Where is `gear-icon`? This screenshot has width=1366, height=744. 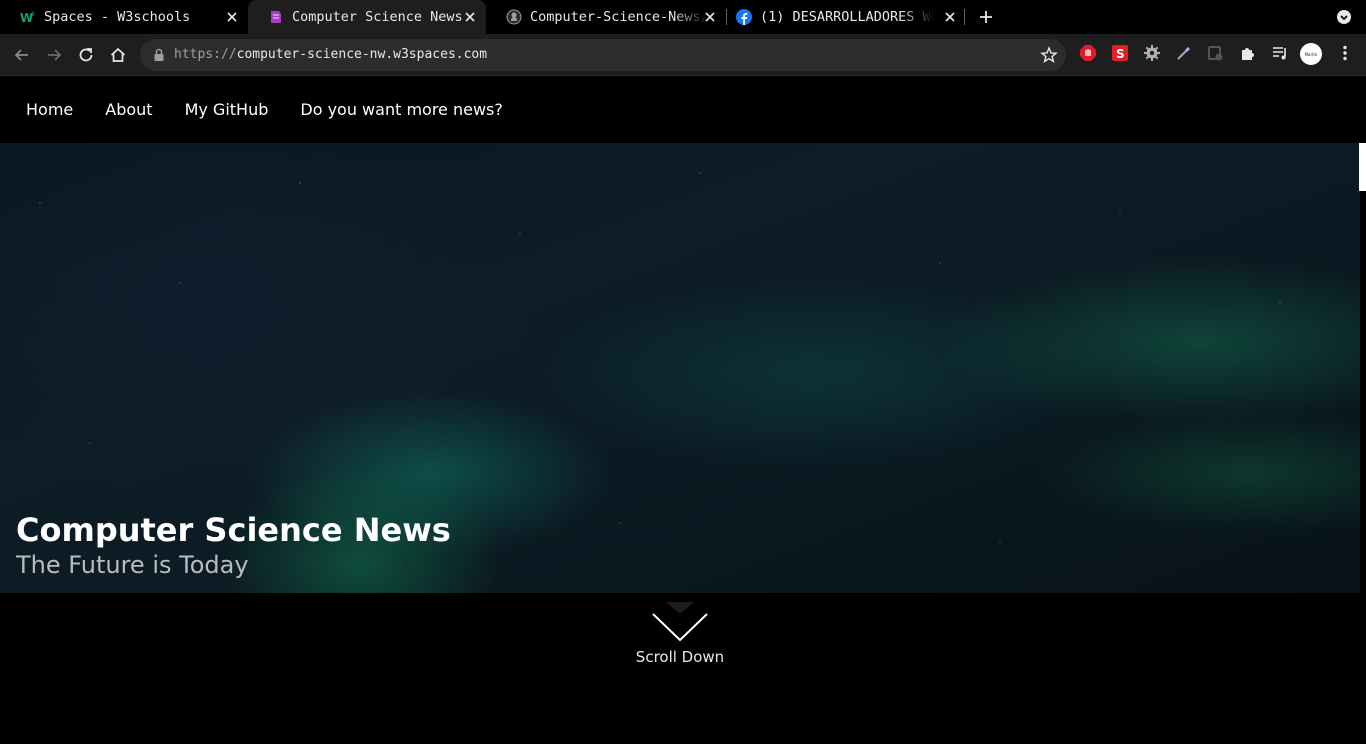
gear-icon is located at coordinates (1152, 53).